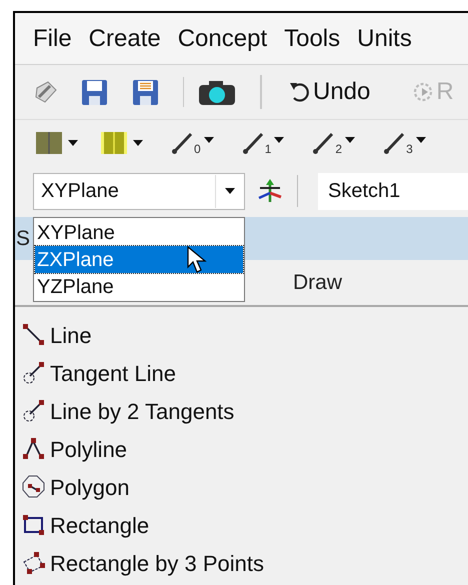 Image resolution: width=468 pixels, height=585 pixels. I want to click on menu-item: Concept, so click(223, 38).